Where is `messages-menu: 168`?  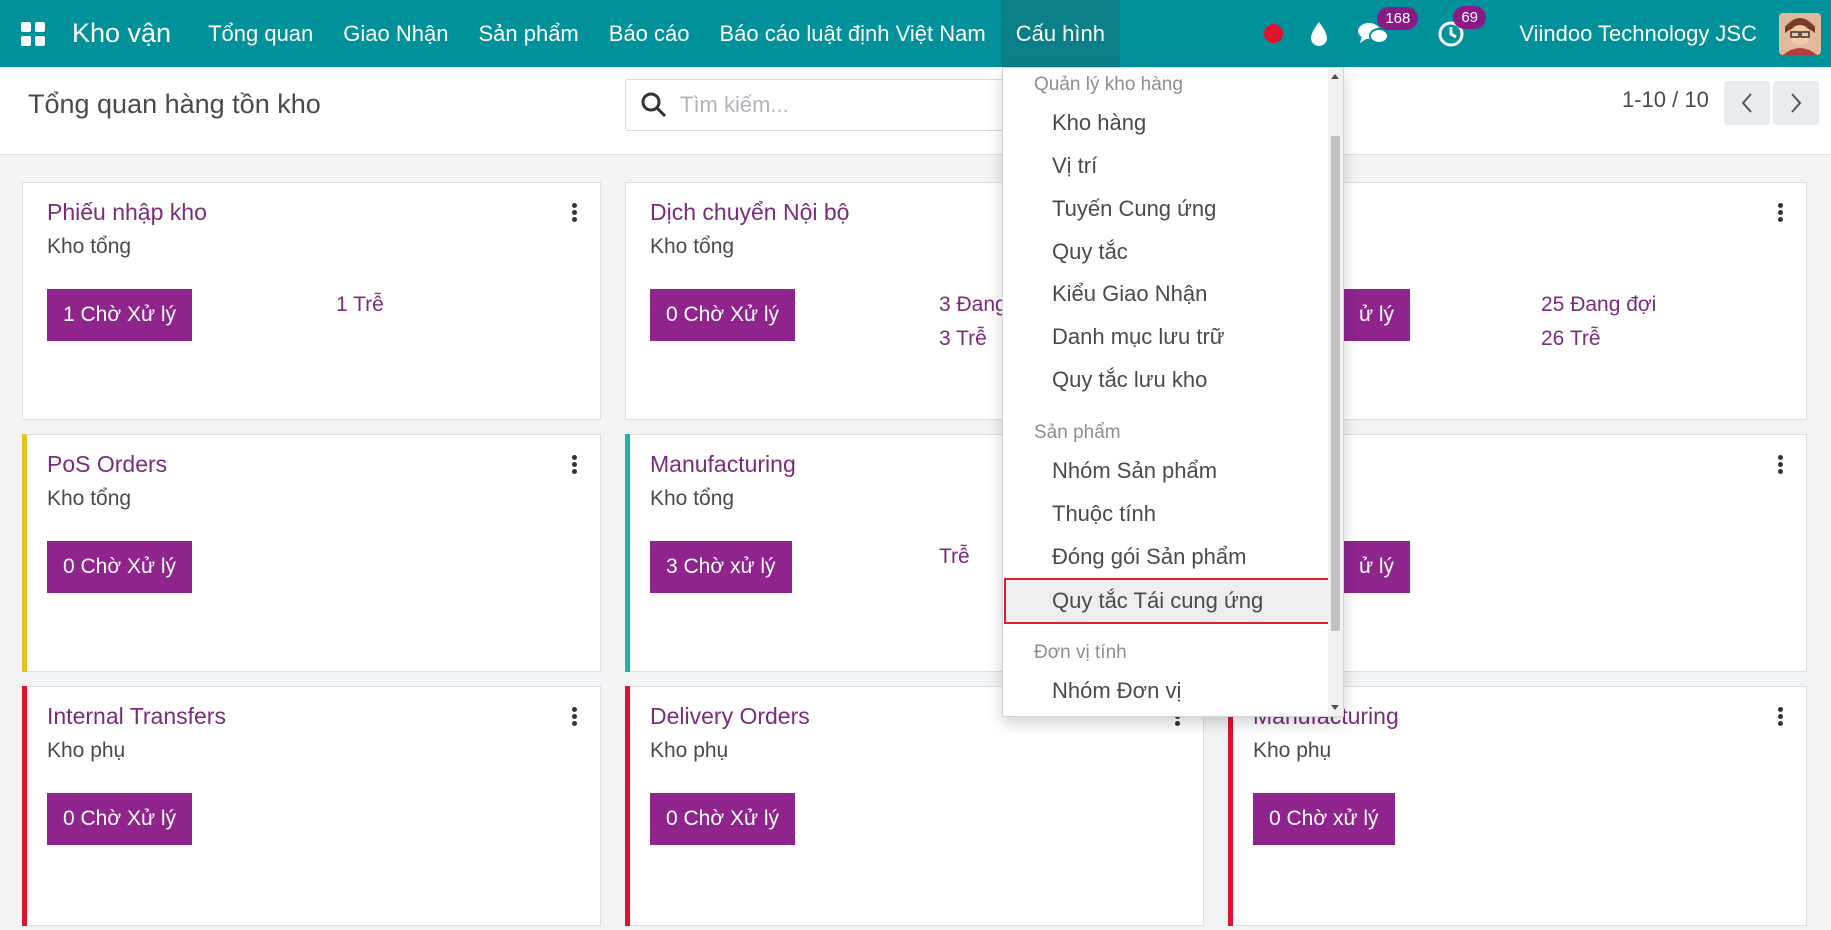
messages-menu: 168 is located at coordinates (1388, 26).